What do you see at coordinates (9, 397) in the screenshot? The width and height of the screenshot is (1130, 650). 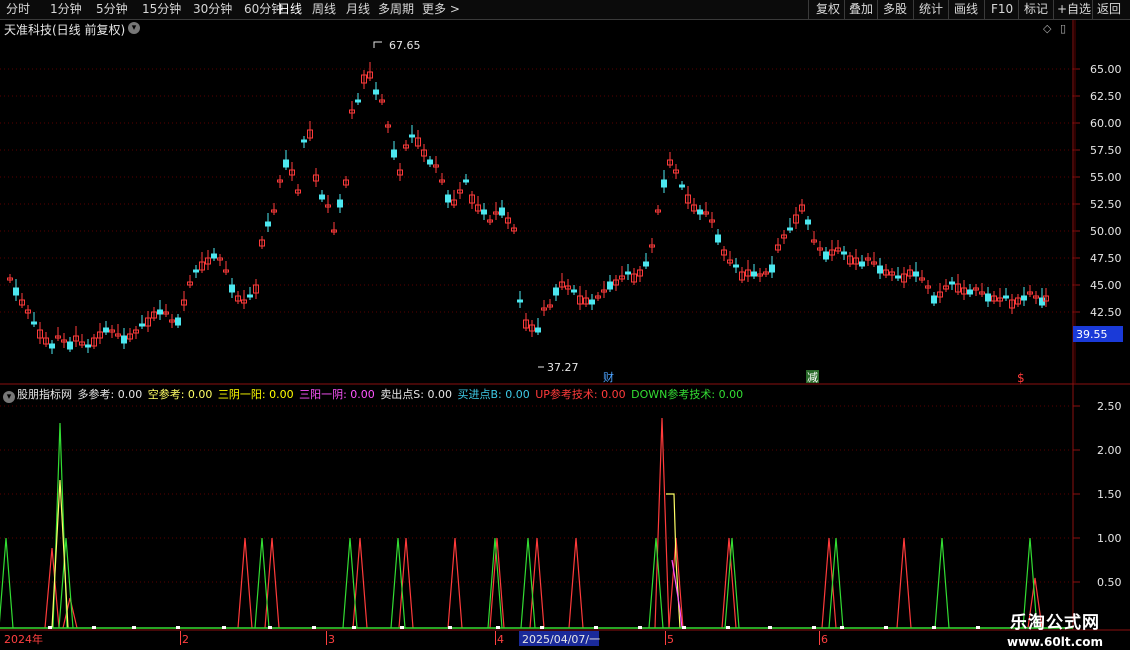 I see `chevron-down-icon: ▾` at bounding box center [9, 397].